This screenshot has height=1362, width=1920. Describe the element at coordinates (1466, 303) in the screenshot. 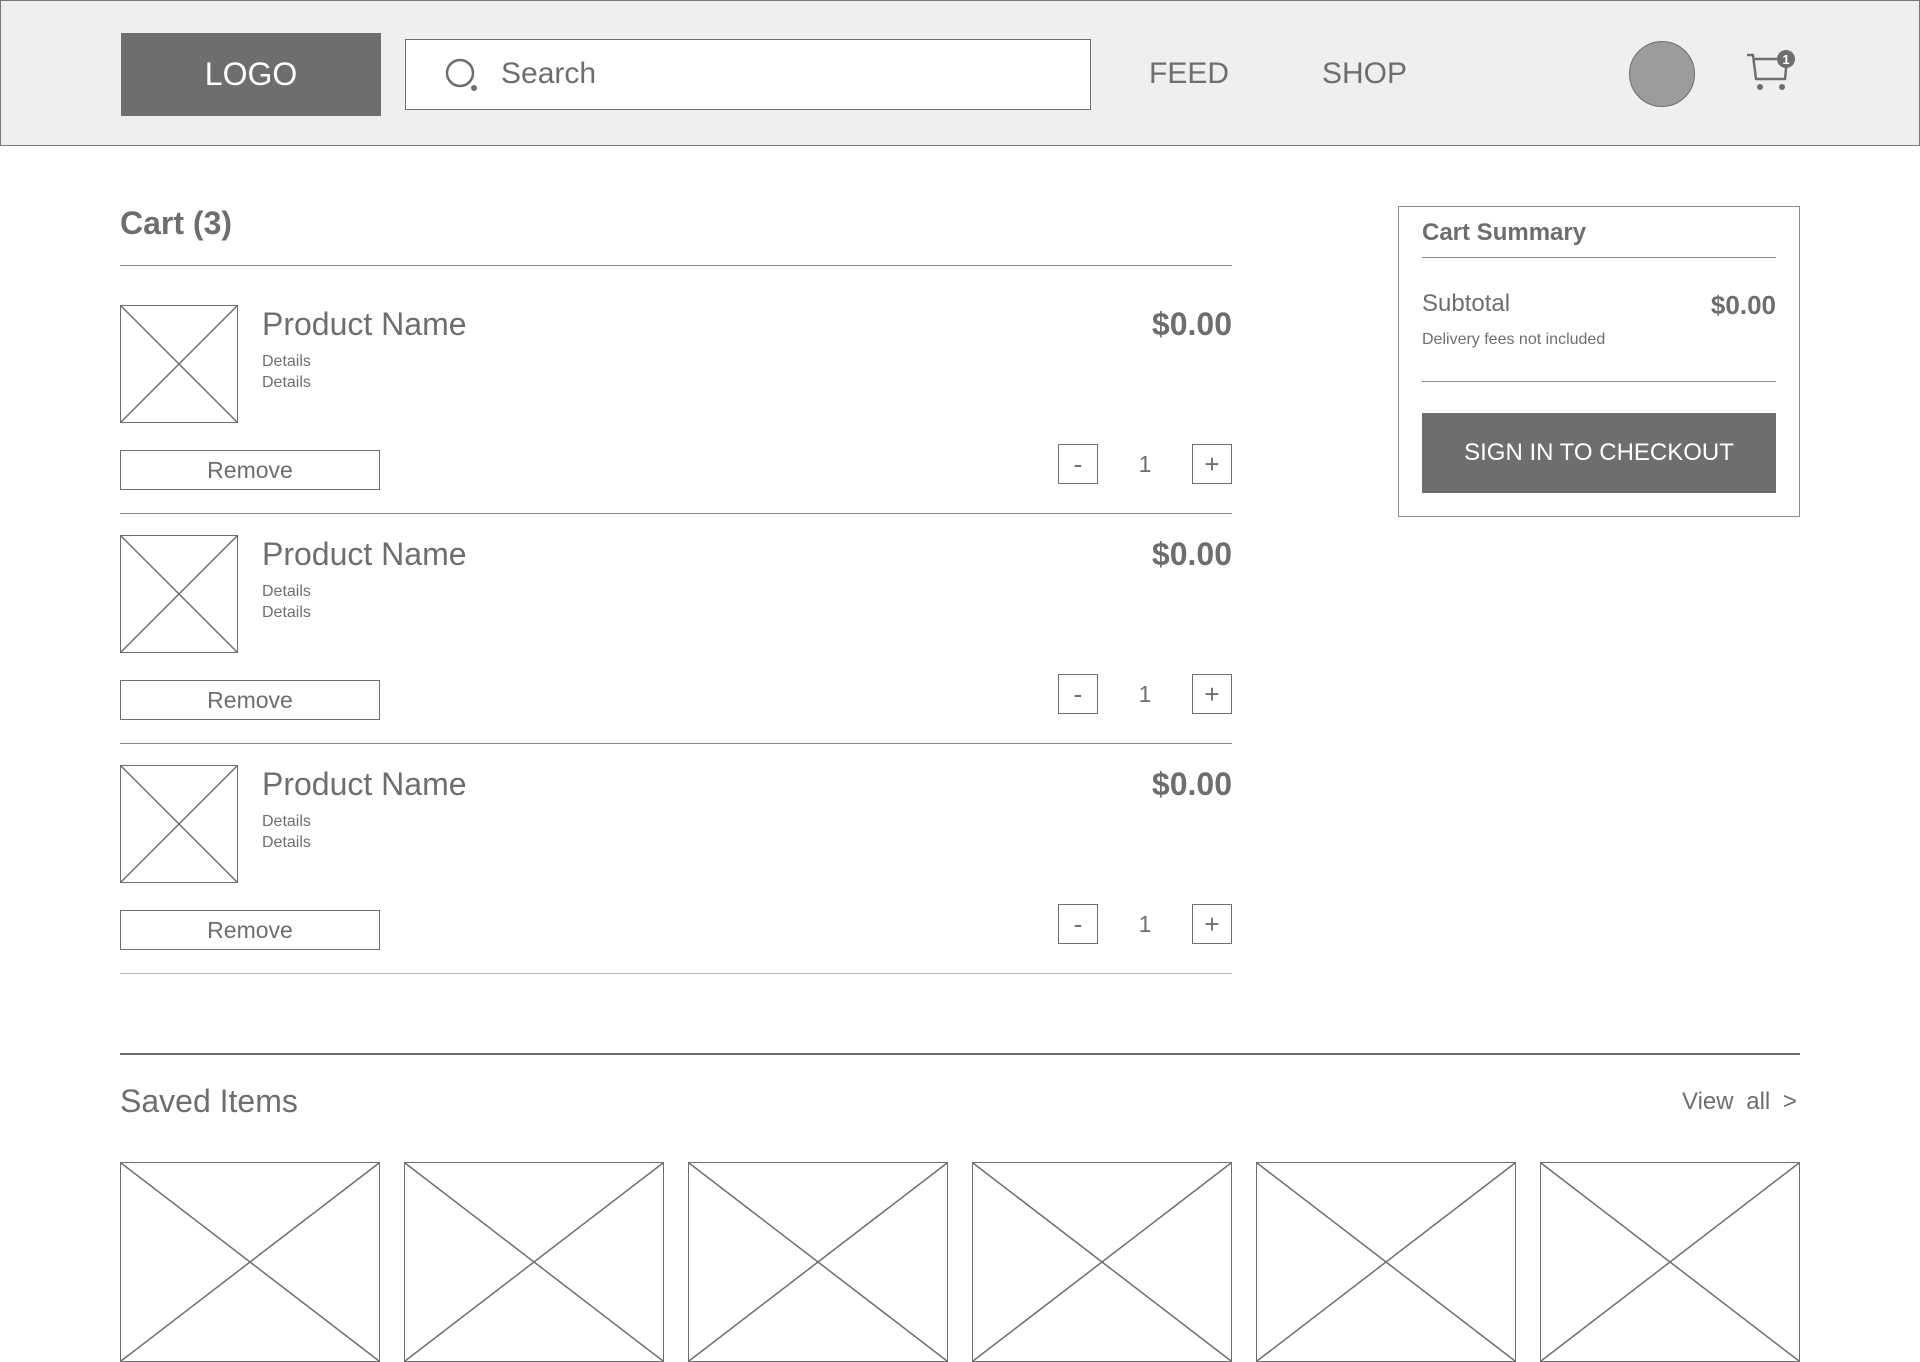

I see `subtotal-label: Subtotal` at that location.